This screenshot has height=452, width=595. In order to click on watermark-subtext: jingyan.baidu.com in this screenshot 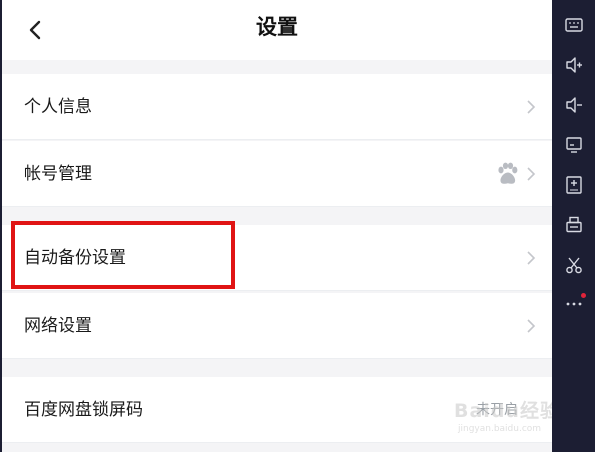, I will do `click(500, 429)`.